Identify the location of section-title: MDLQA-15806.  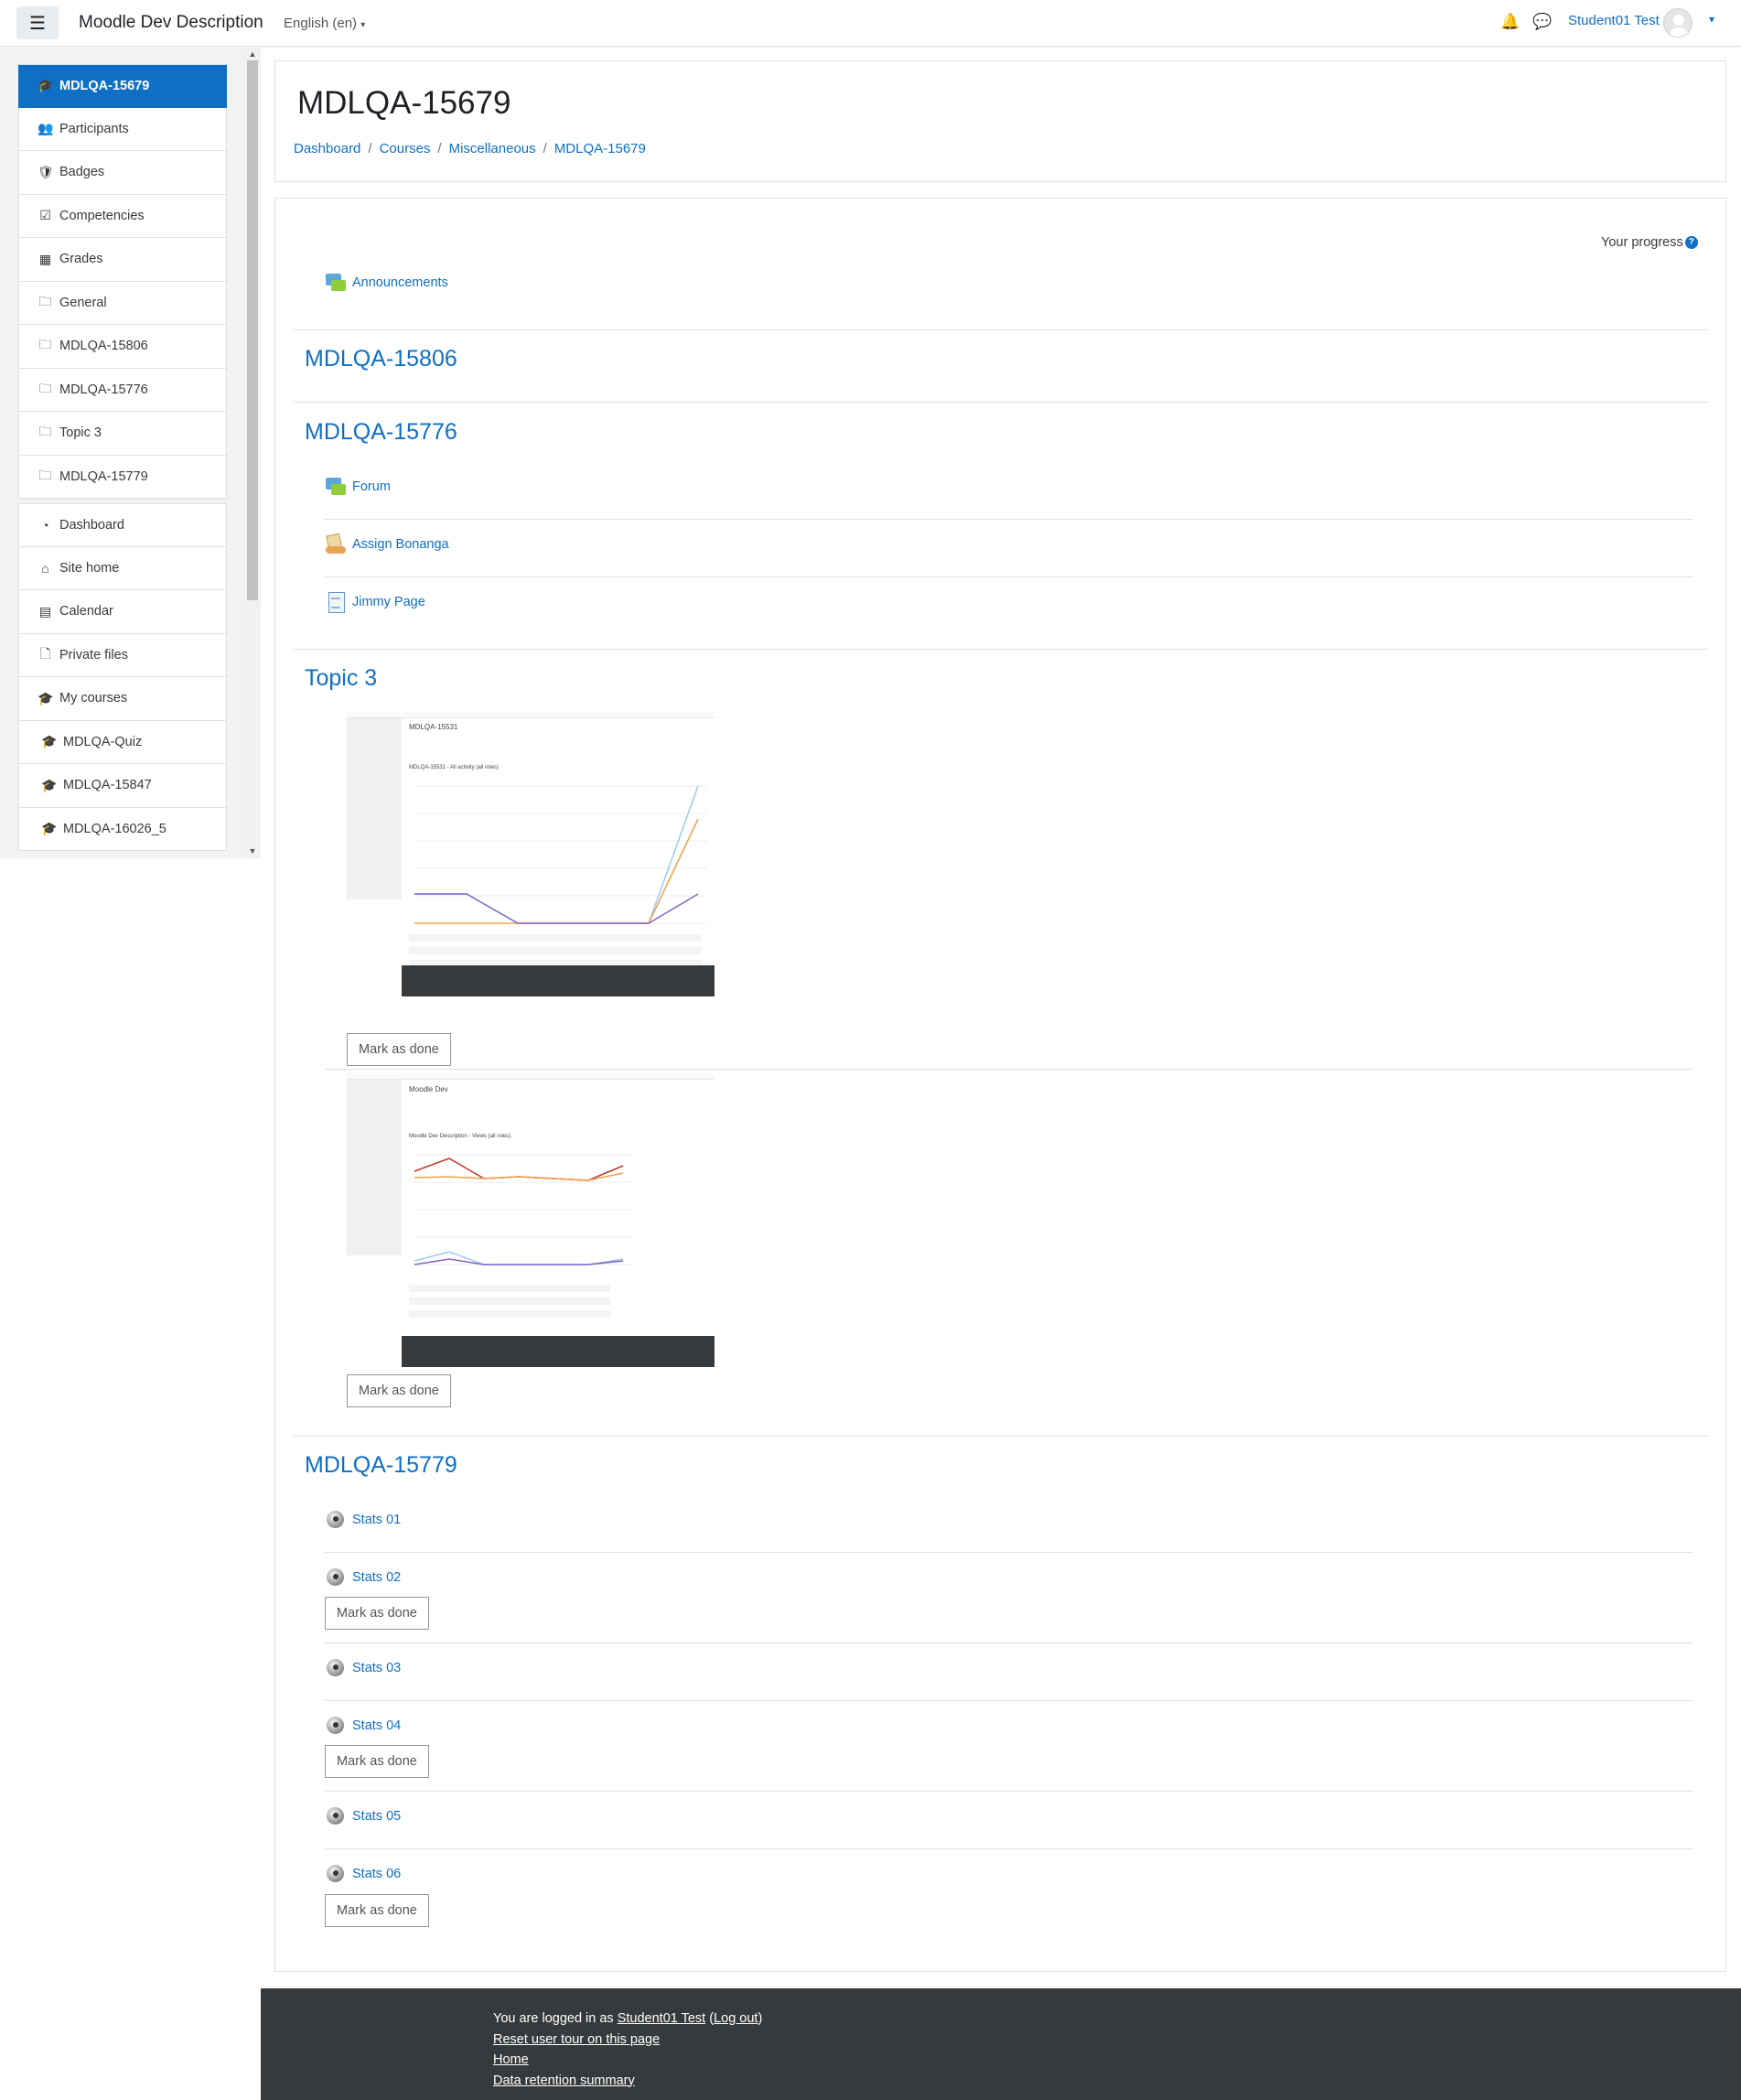
(381, 359).